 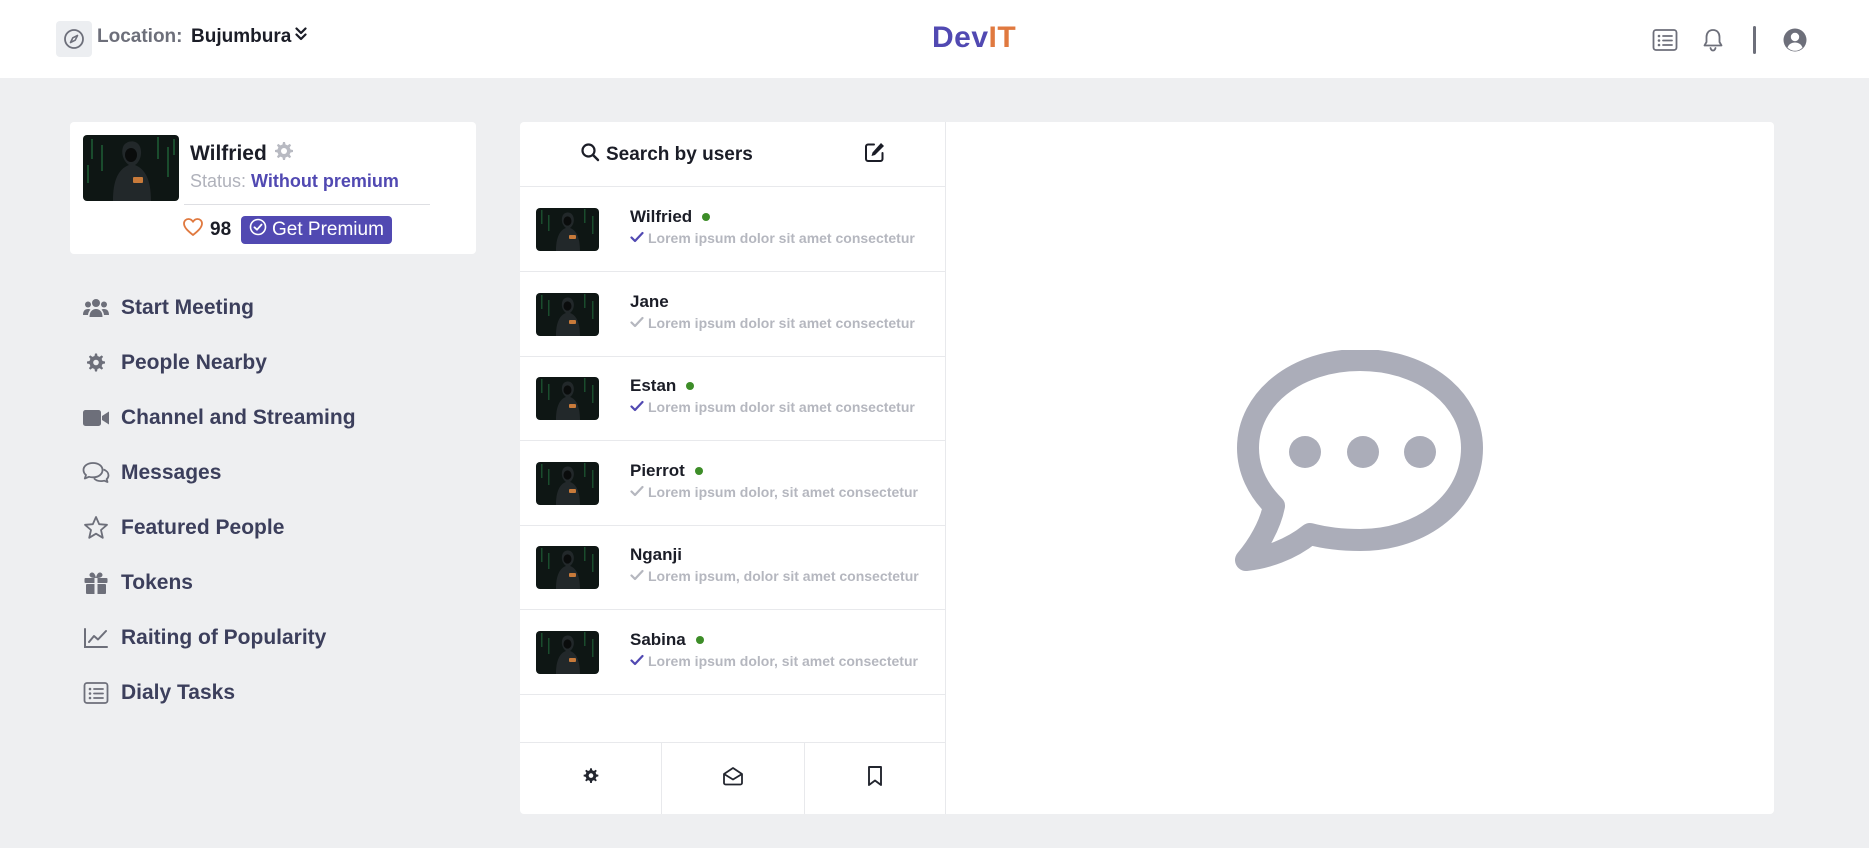 I want to click on user-account-icon, so click(x=1795, y=40).